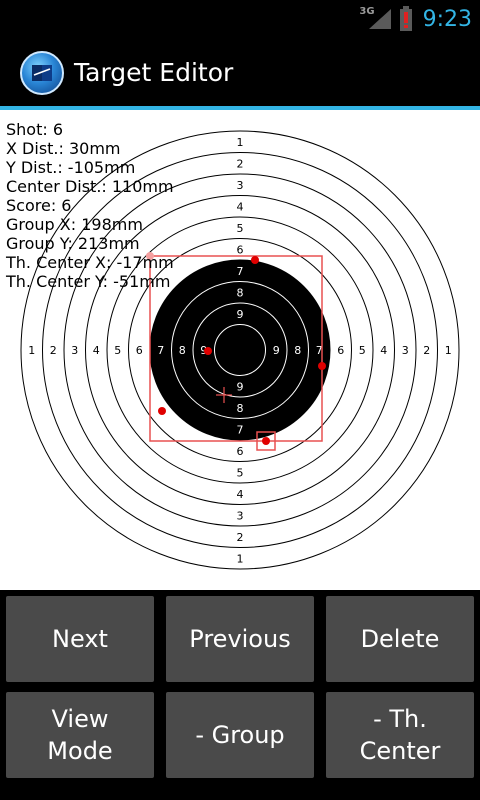 The image size is (480, 800). Describe the element at coordinates (90, 262) in the screenshot. I see `th-center-x: Th. Center X: -17mm` at that location.